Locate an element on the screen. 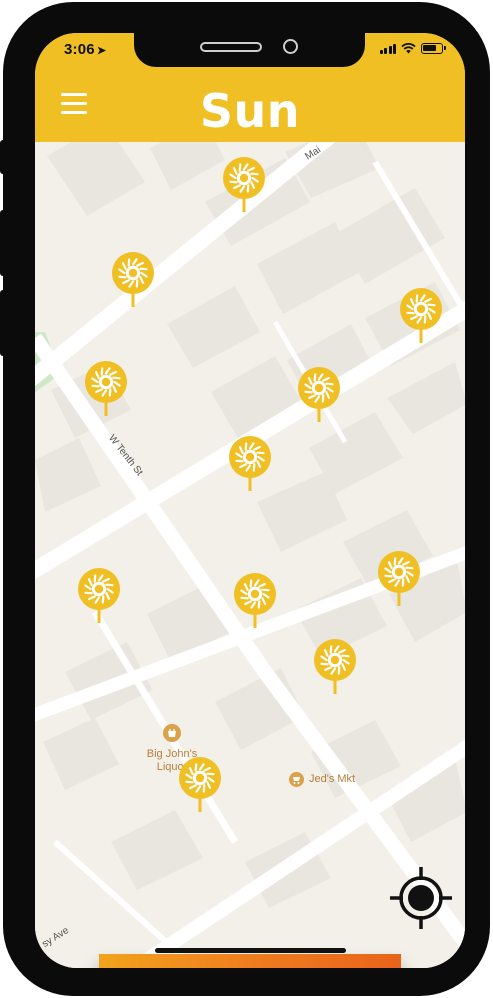  speaker-grille is located at coordinates (231, 47).